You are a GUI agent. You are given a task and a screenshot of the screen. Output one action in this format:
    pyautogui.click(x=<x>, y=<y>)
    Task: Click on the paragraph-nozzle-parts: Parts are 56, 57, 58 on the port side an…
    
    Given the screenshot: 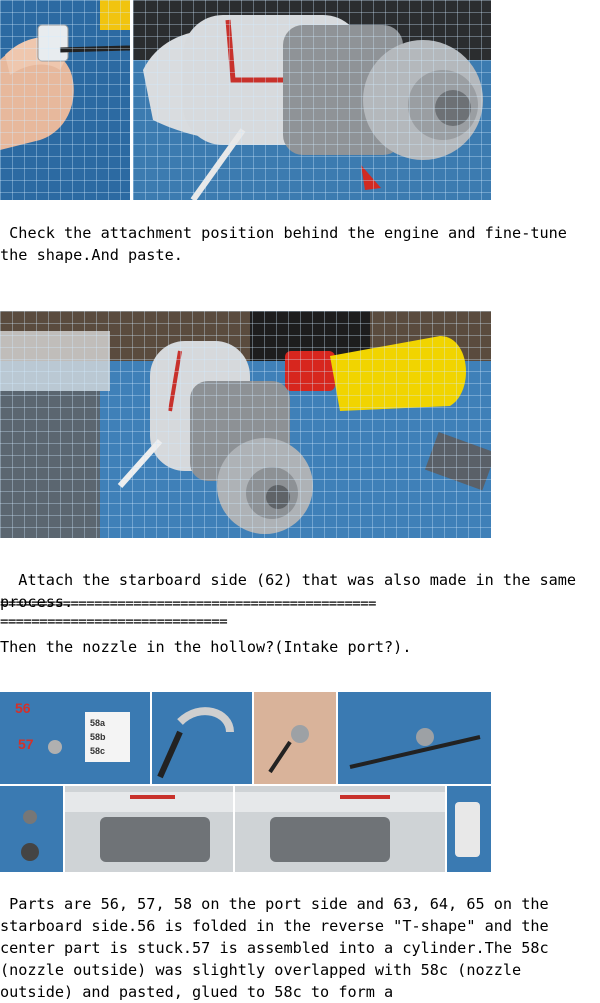 What is the action you would take?
    pyautogui.click(x=279, y=948)
    